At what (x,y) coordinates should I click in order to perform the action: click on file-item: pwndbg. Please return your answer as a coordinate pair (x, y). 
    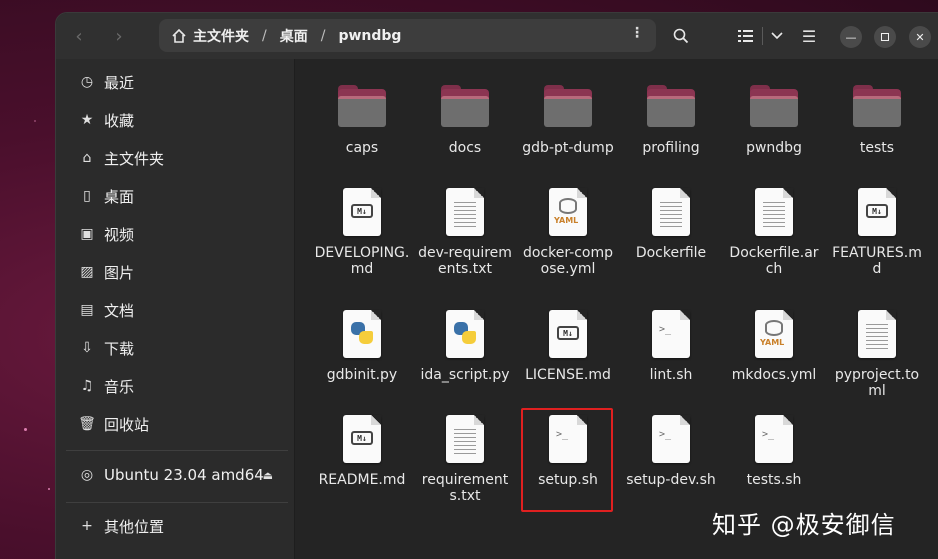
    Looking at the image, I should click on (774, 120).